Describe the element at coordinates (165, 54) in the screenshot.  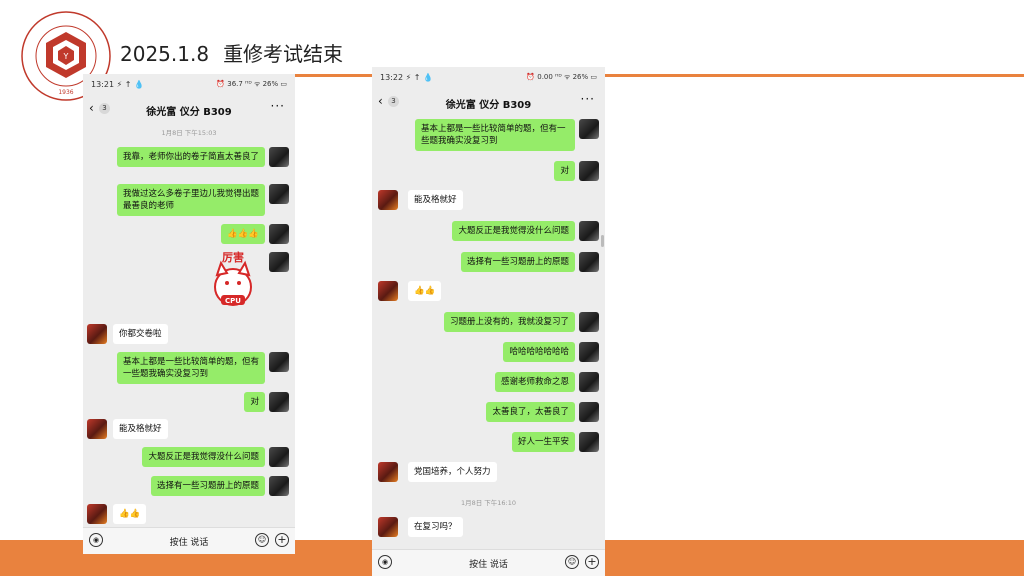
I see `slide-date: 2025.1.8` at that location.